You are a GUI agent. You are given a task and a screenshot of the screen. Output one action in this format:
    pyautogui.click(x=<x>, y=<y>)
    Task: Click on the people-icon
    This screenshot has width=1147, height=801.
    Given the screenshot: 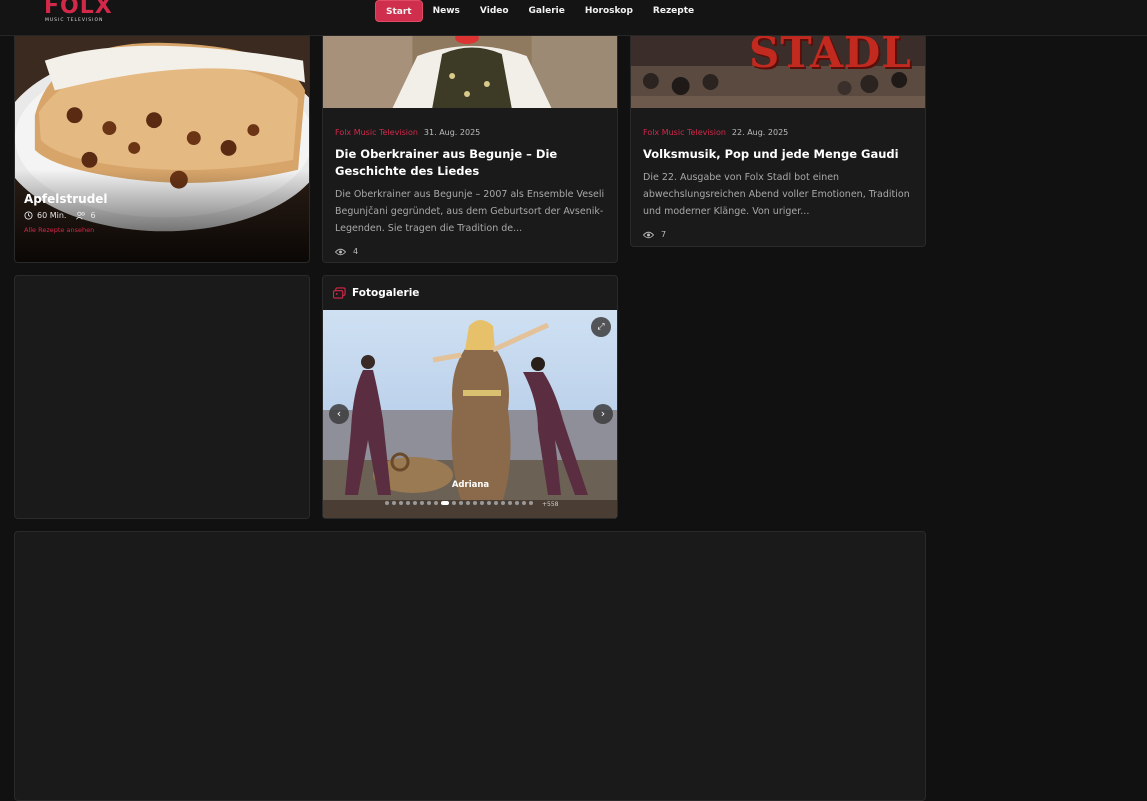 What is the action you would take?
    pyautogui.click(x=81, y=215)
    